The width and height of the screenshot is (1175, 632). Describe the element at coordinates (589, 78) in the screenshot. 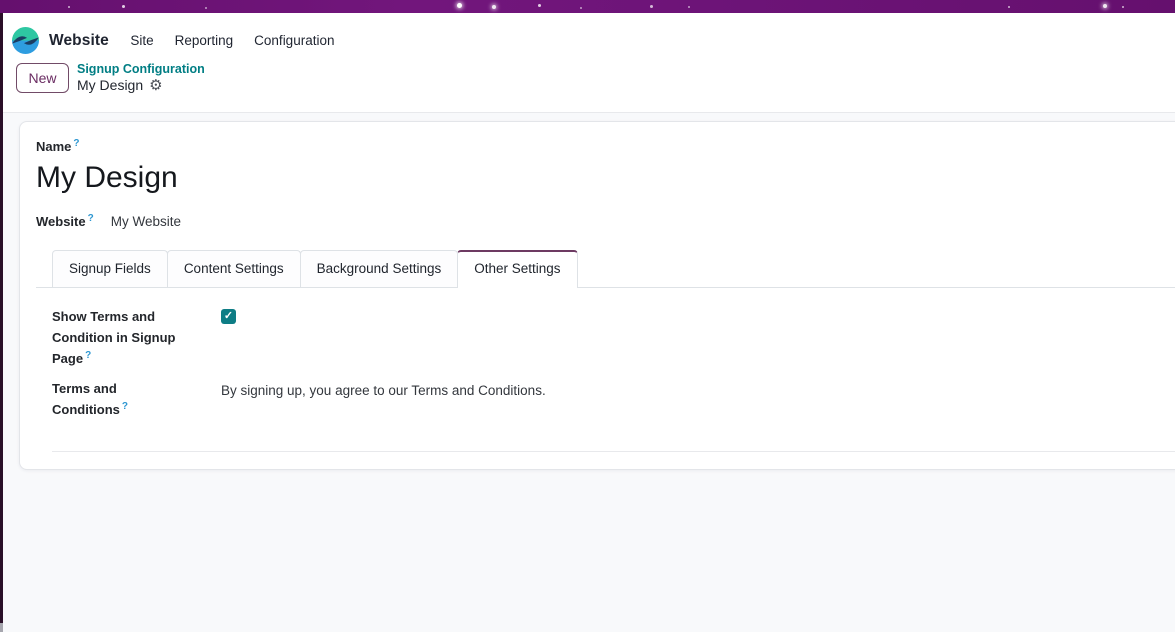

I see `control-panel: New Signup Configuration My Design ⚙` at that location.